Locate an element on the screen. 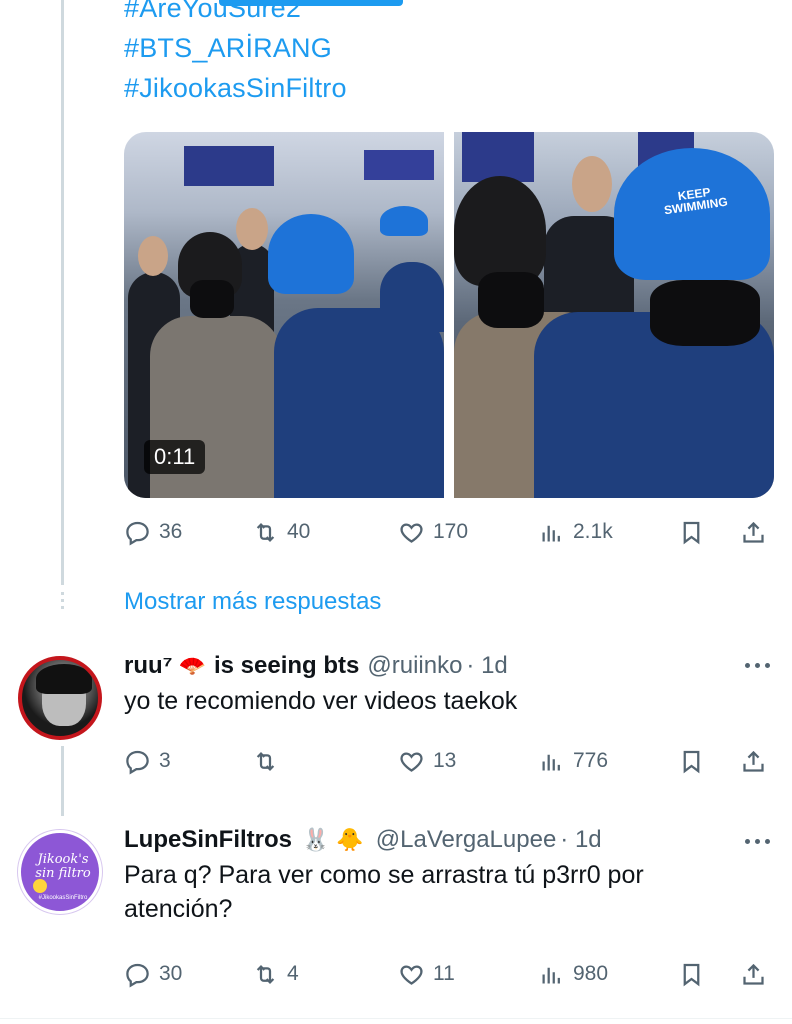 The height and width of the screenshot is (1024, 792). views-button: 2.1k is located at coordinates (608, 532).